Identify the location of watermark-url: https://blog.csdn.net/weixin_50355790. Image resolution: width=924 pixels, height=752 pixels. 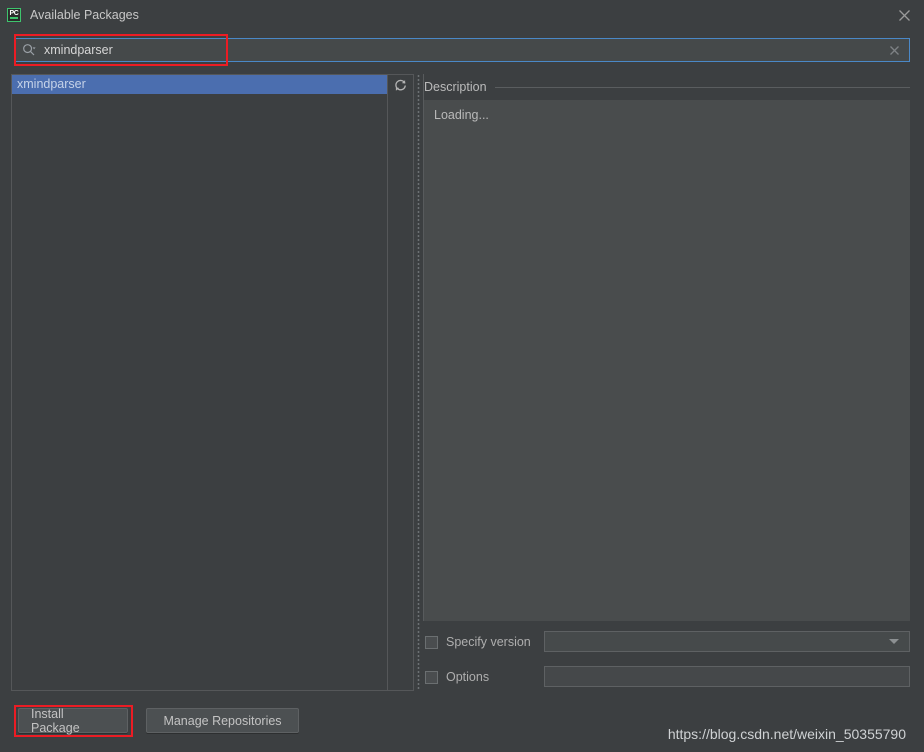
(786, 734).